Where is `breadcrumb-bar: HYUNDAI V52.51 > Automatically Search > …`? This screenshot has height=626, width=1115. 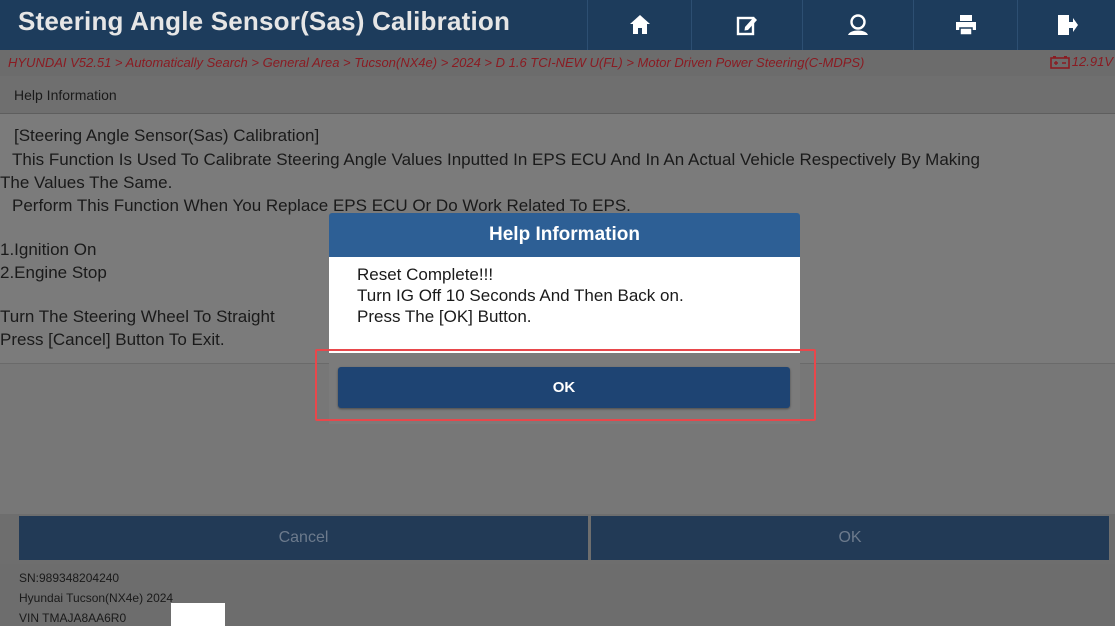
breadcrumb-bar: HYUNDAI V52.51 > Automatically Search > … is located at coordinates (557, 63).